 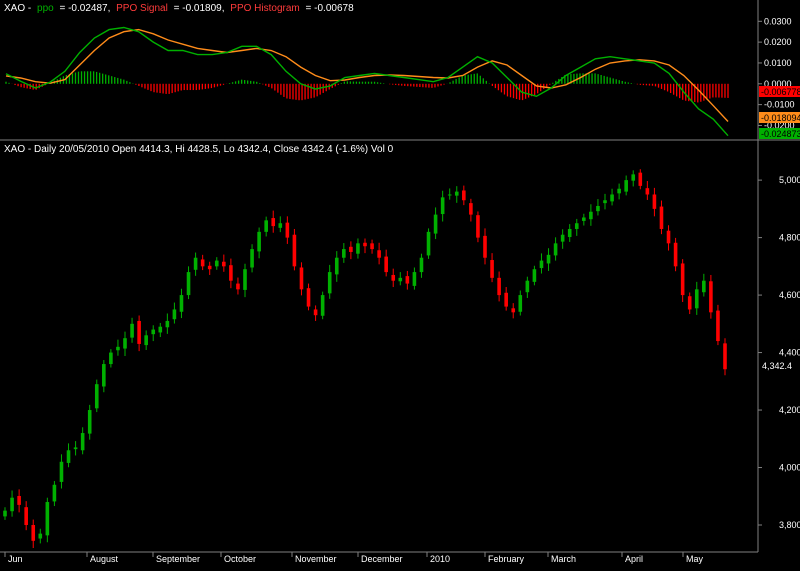 I want to click on time-tick-label: November, so click(x=316, y=559).